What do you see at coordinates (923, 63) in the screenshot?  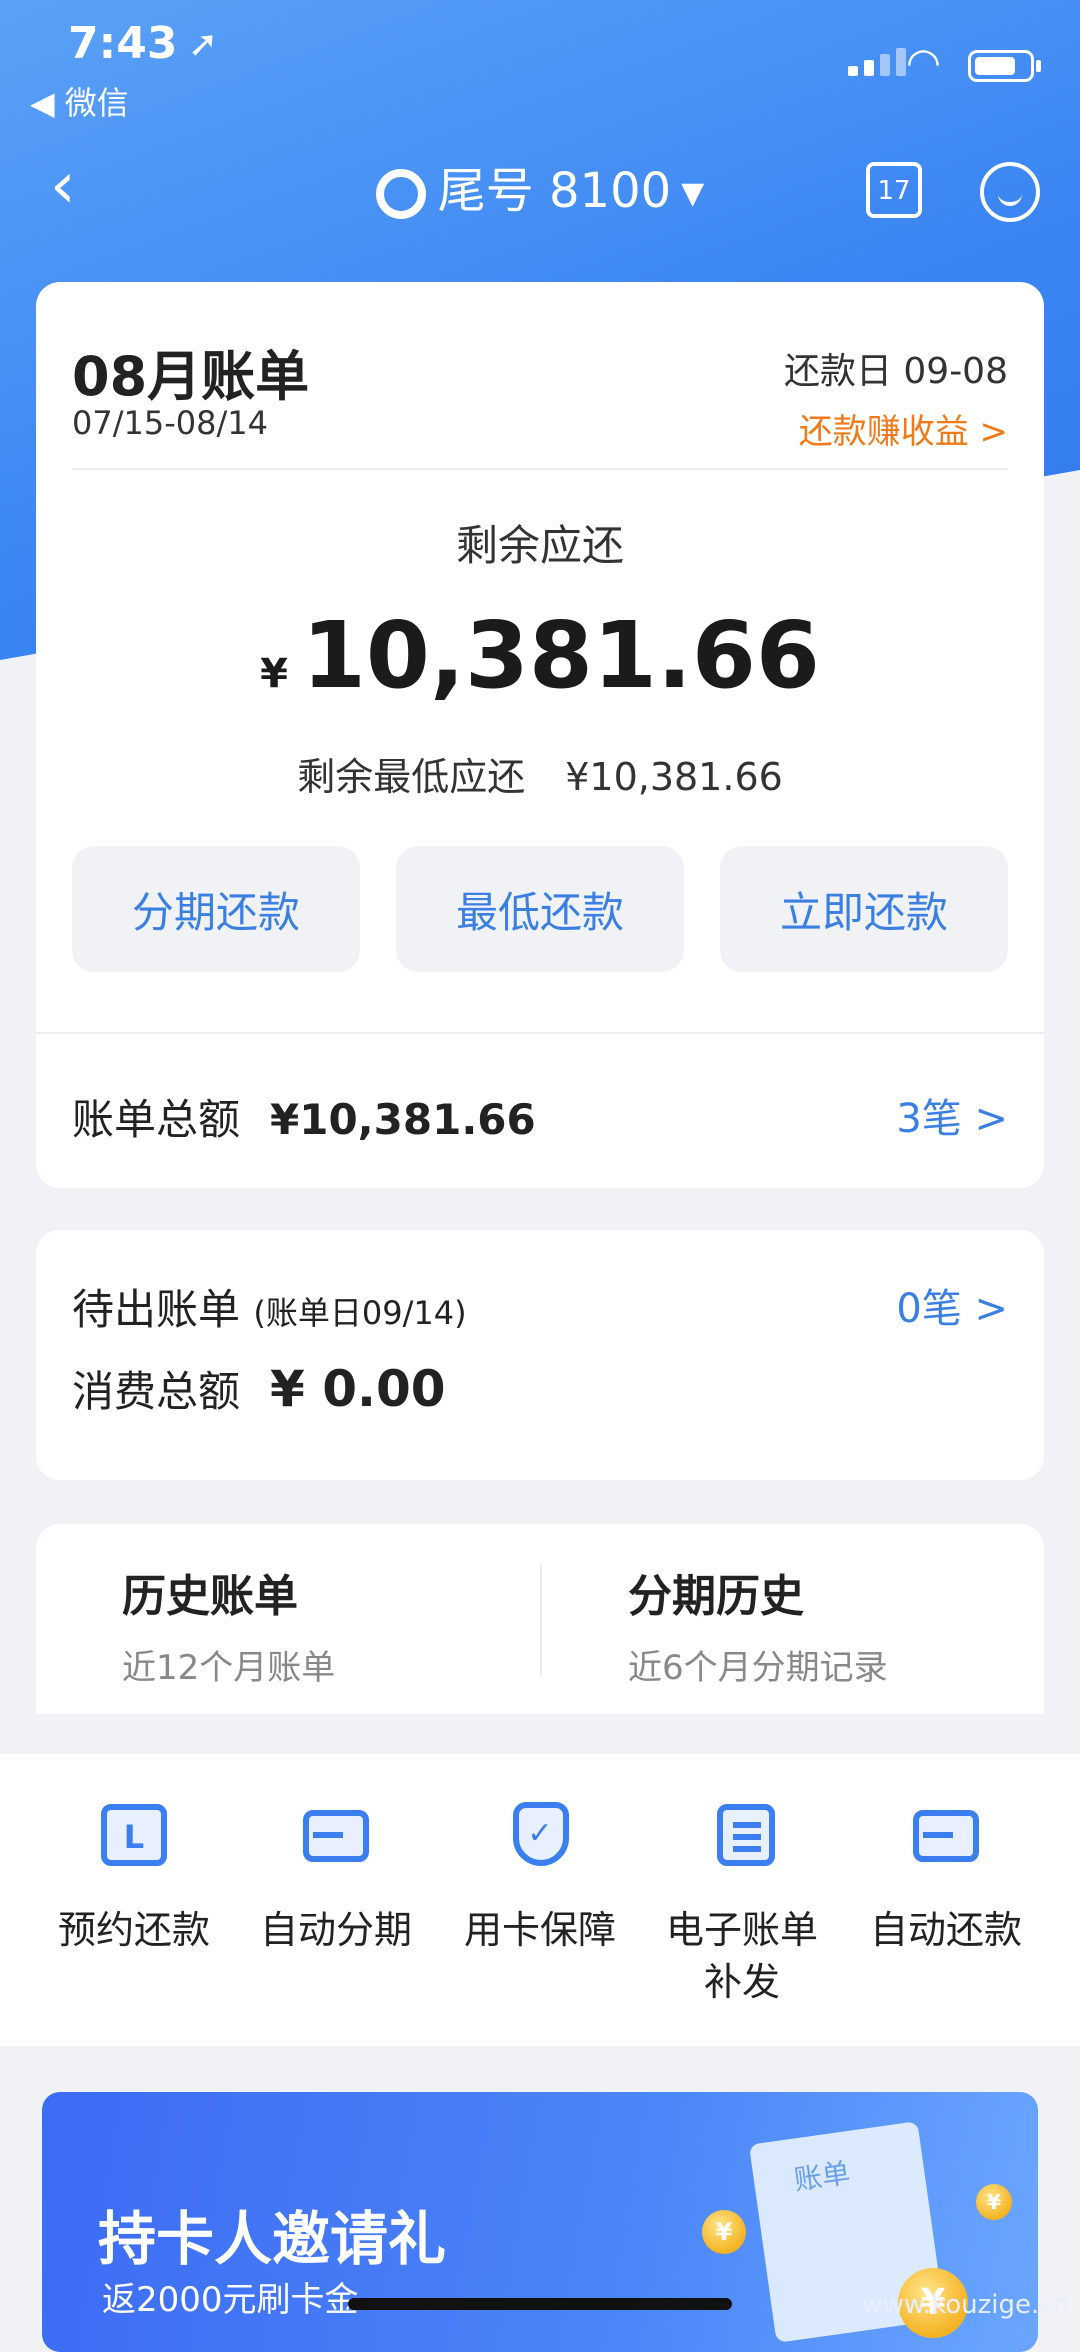 I see `wifi-icon: ◠` at bounding box center [923, 63].